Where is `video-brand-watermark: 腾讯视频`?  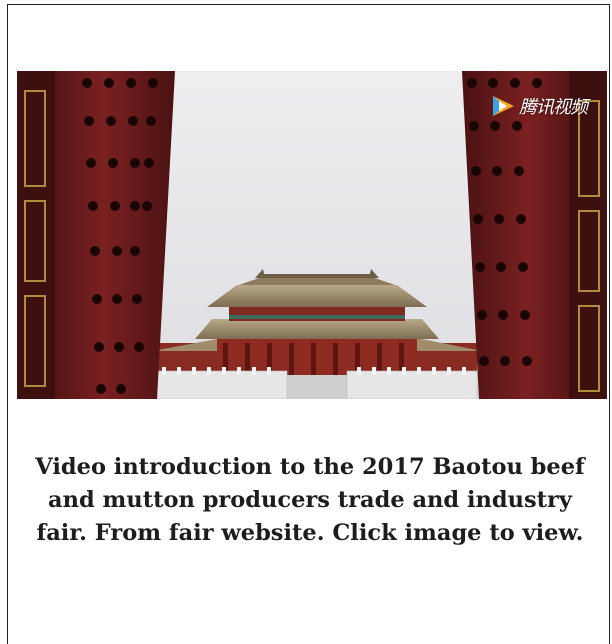
video-brand-watermark: 腾讯视频 is located at coordinates (539, 106).